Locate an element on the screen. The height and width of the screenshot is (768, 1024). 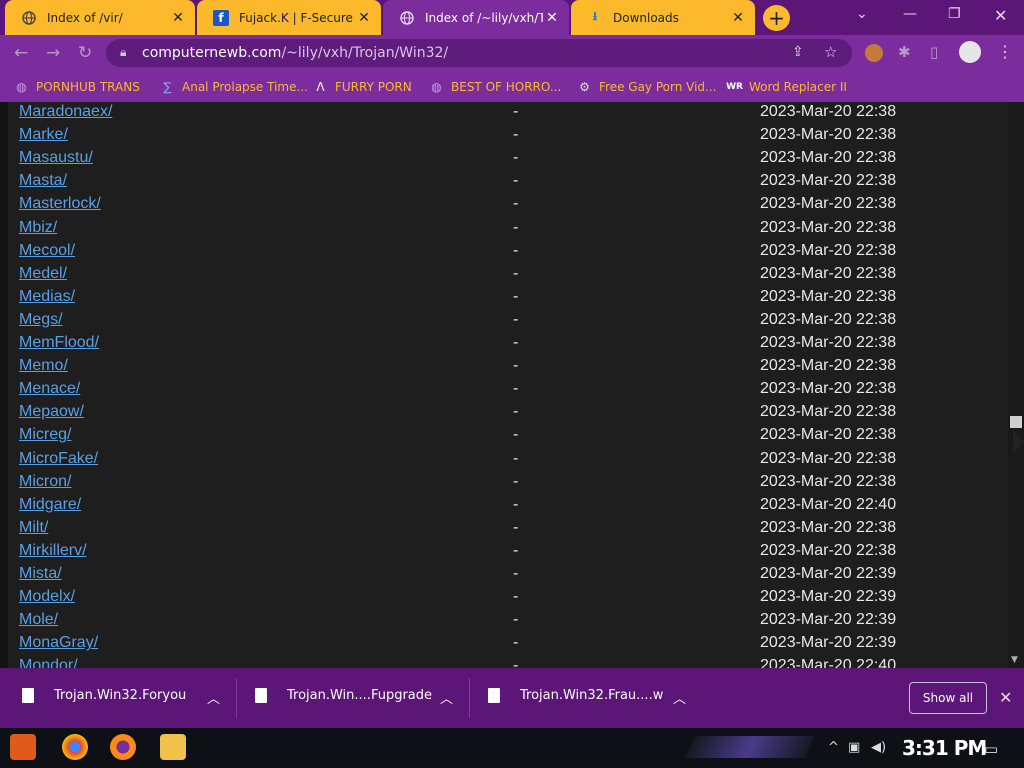
directory-link: Marke/ is located at coordinates (43, 135).